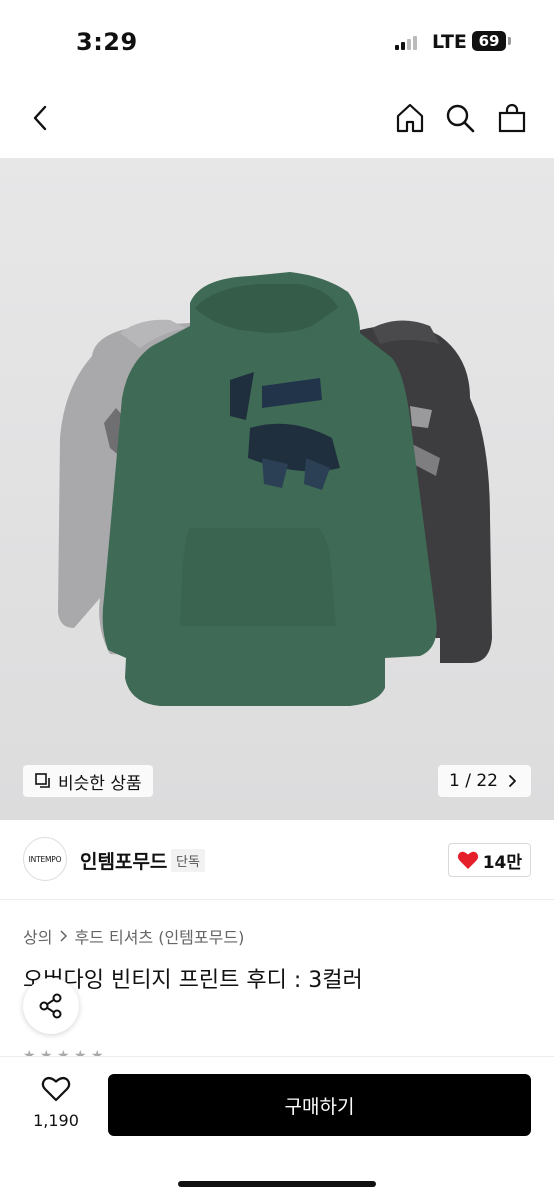 This screenshot has height=1200, width=554. What do you see at coordinates (460, 118) in the screenshot?
I see `search-icon` at bounding box center [460, 118].